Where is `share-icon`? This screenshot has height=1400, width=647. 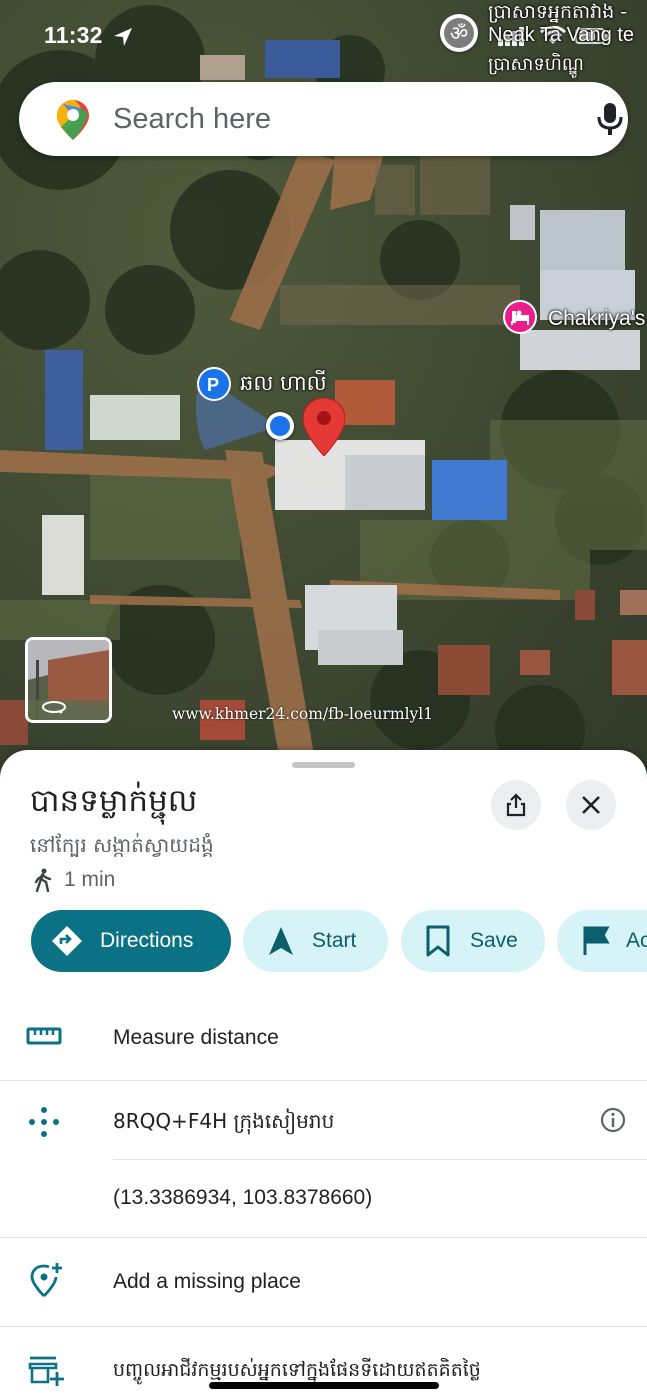
share-icon is located at coordinates (516, 805).